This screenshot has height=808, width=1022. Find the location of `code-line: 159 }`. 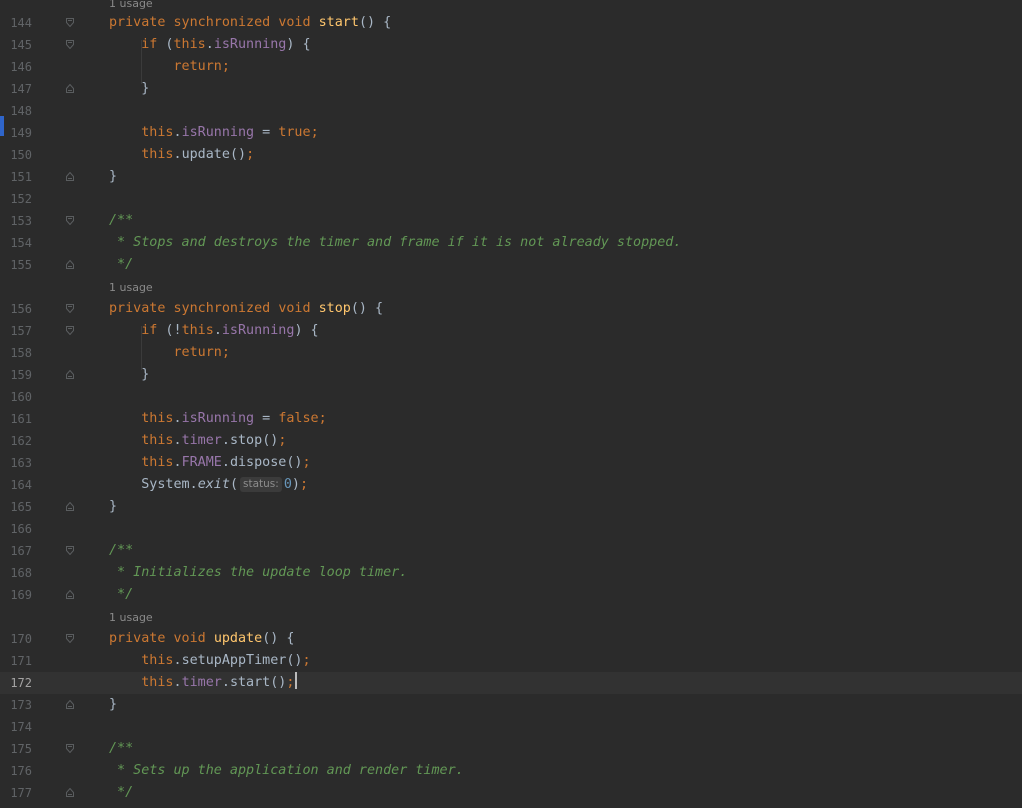

code-line: 159 } is located at coordinates (511, 375).